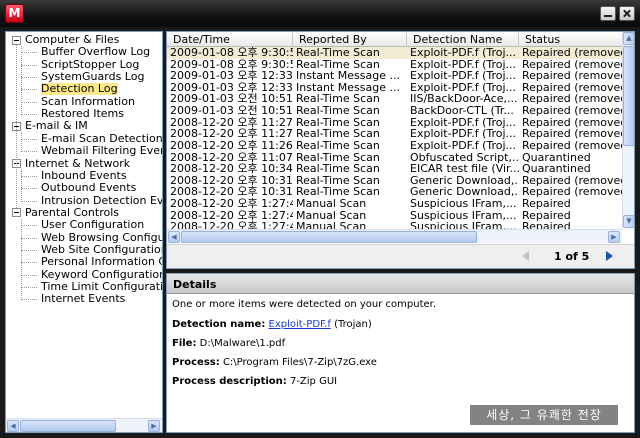 The image size is (640, 438). What do you see at coordinates (92, 77) in the screenshot?
I see `tree-item: SystemGuards Log` at bounding box center [92, 77].